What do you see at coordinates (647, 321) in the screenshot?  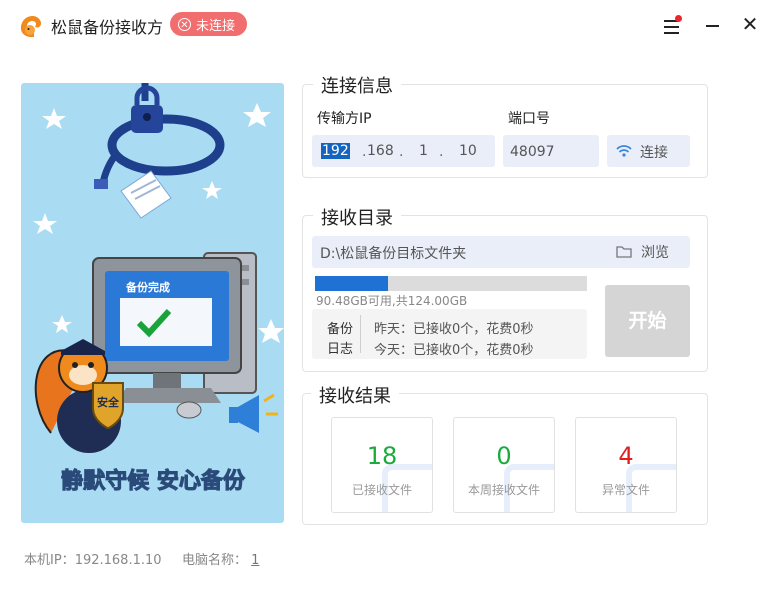 I see `start-button: 开始` at bounding box center [647, 321].